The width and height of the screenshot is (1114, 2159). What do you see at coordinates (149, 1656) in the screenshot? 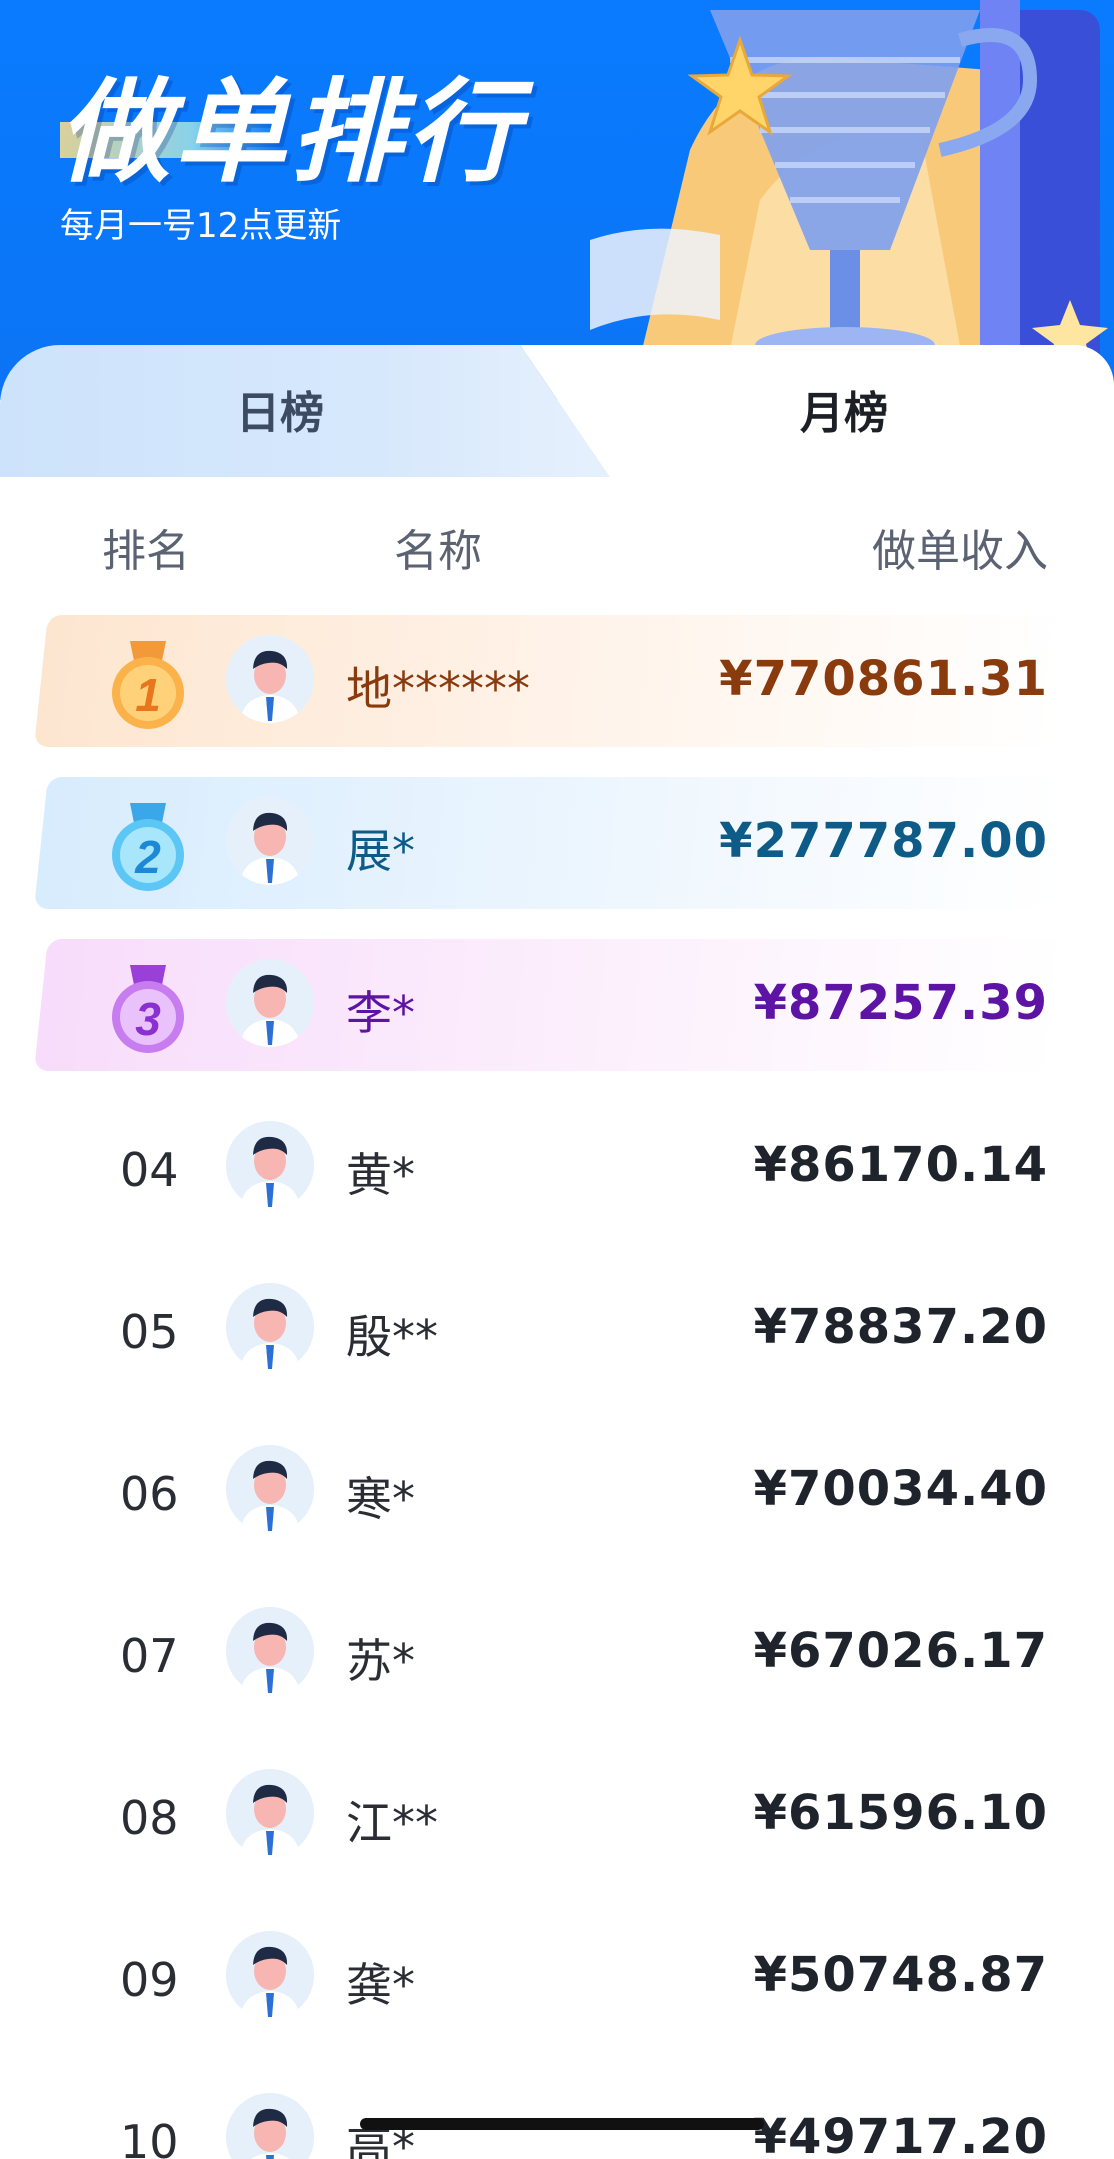
I see `rank-number: 07` at bounding box center [149, 1656].